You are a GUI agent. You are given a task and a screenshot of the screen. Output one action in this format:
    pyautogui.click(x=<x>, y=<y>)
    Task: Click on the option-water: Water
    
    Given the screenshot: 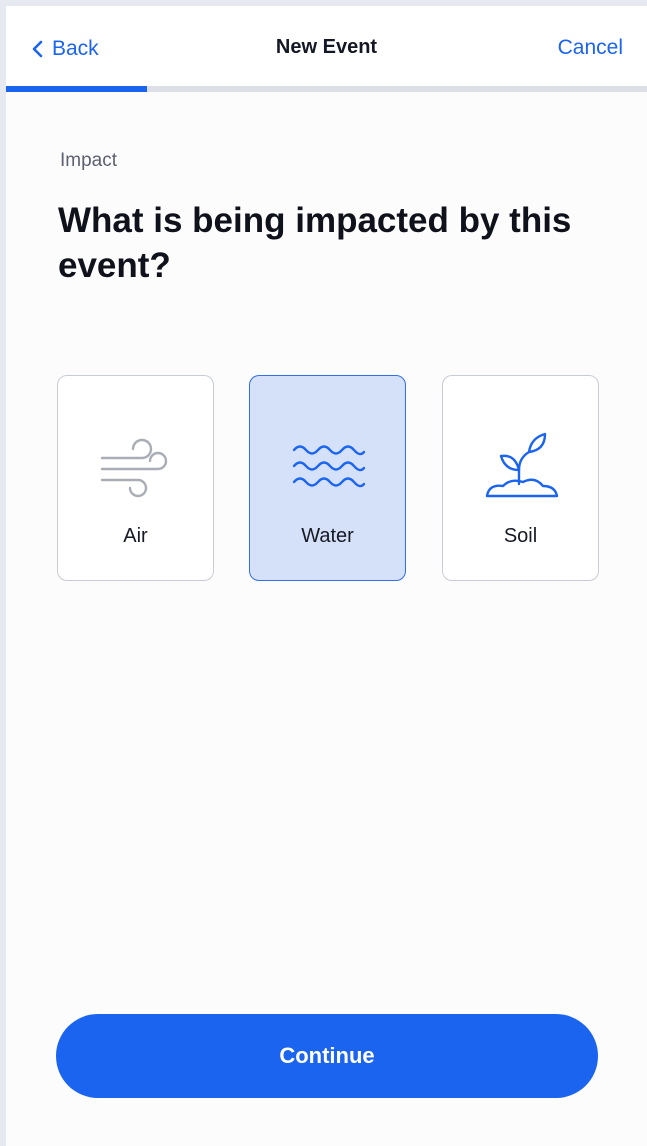 What is the action you would take?
    pyautogui.click(x=327, y=478)
    